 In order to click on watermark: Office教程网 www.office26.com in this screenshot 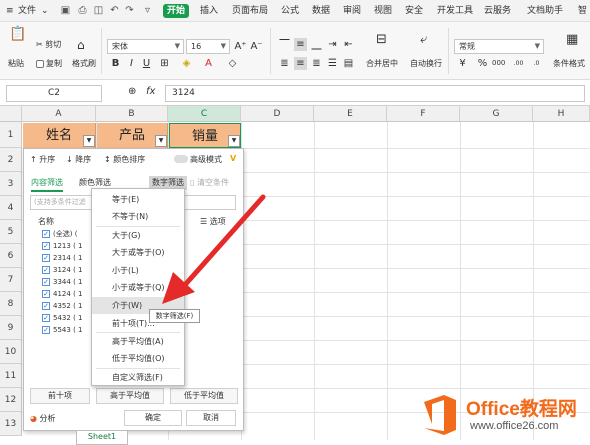, I will do `click(500, 416)`.